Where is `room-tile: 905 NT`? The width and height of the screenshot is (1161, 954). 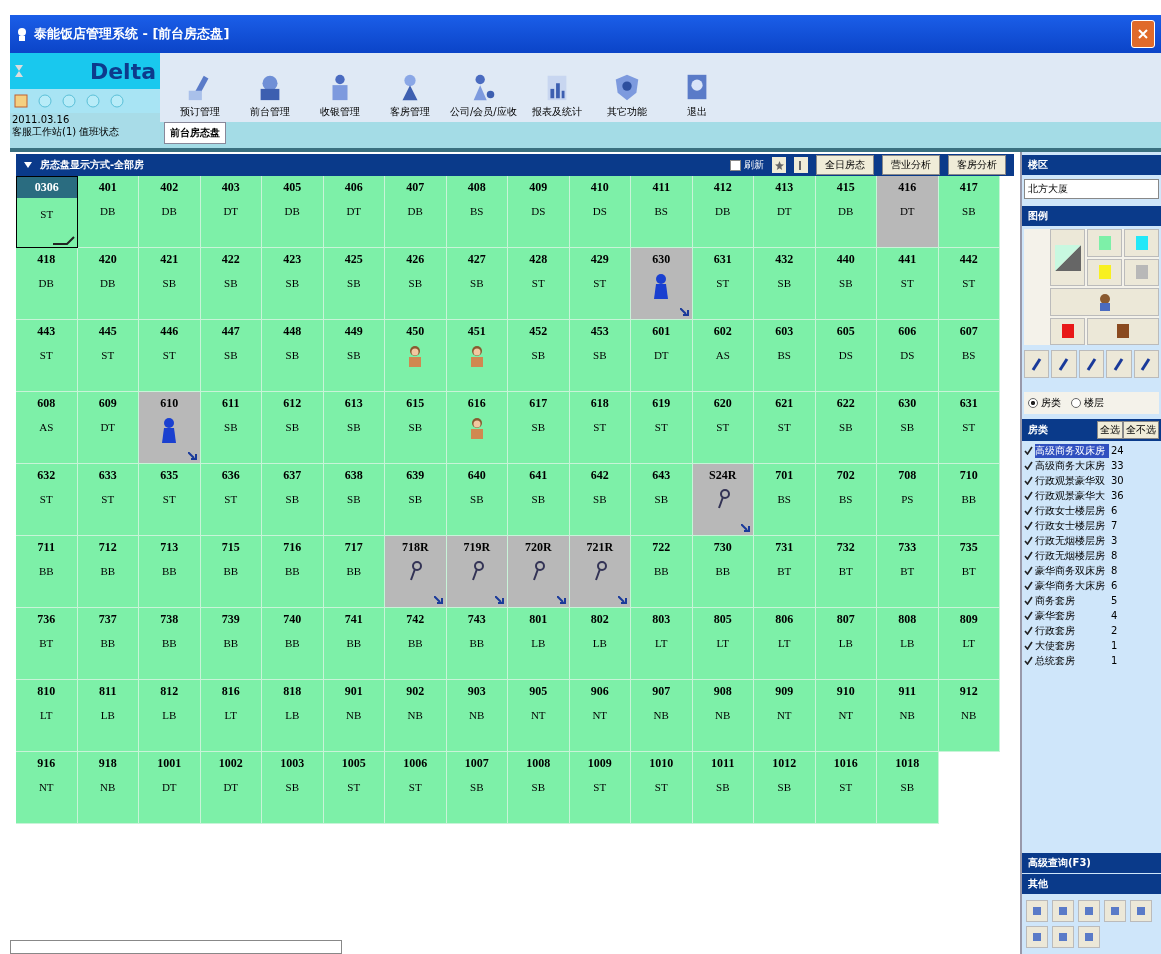
room-tile: 905 NT is located at coordinates (539, 716).